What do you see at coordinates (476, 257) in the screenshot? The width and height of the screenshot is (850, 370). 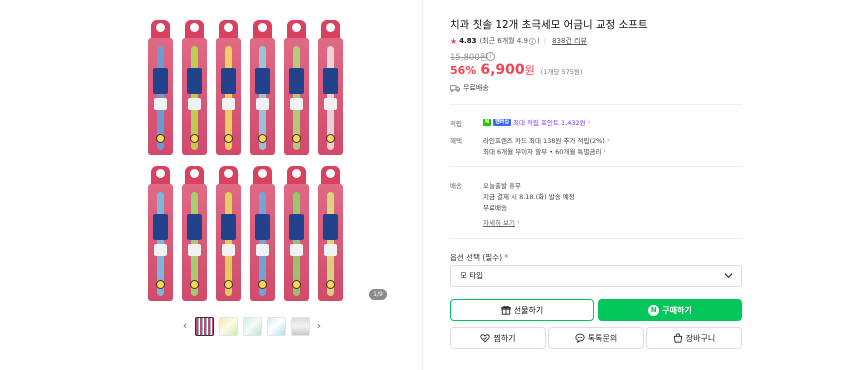 I see `option-label-text: 옵션 선택 (필수)` at bounding box center [476, 257].